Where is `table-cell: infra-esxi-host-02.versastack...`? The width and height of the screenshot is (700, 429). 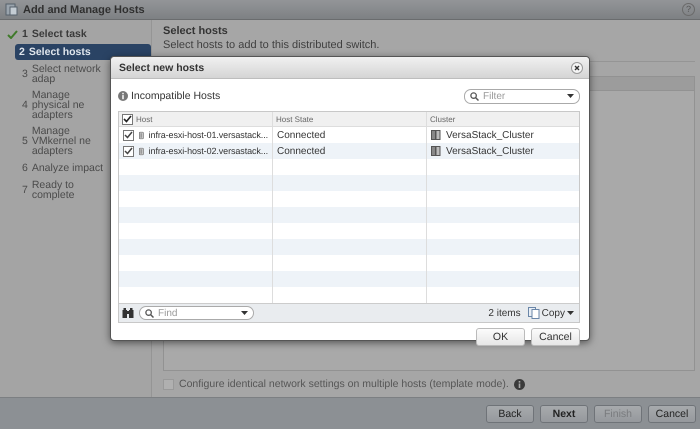 table-cell: infra-esxi-host-02.versastack... is located at coordinates (208, 151).